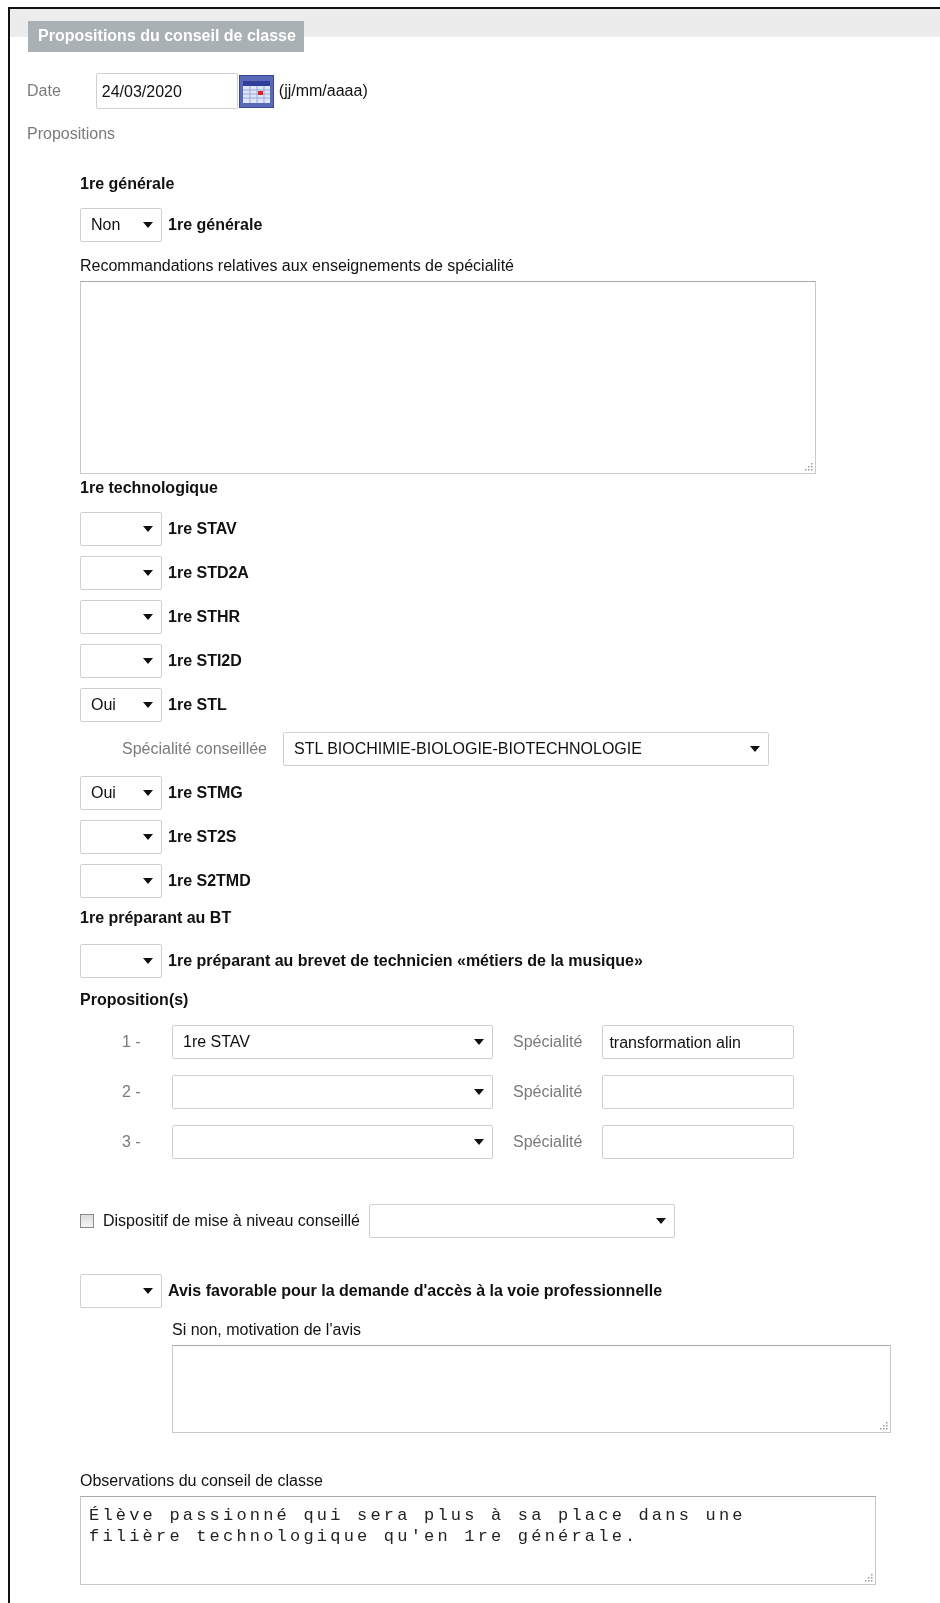 Image resolution: width=940 pixels, height=1603 pixels. Describe the element at coordinates (149, 488) in the screenshot. I see `group-heading: 1re technologique` at that location.